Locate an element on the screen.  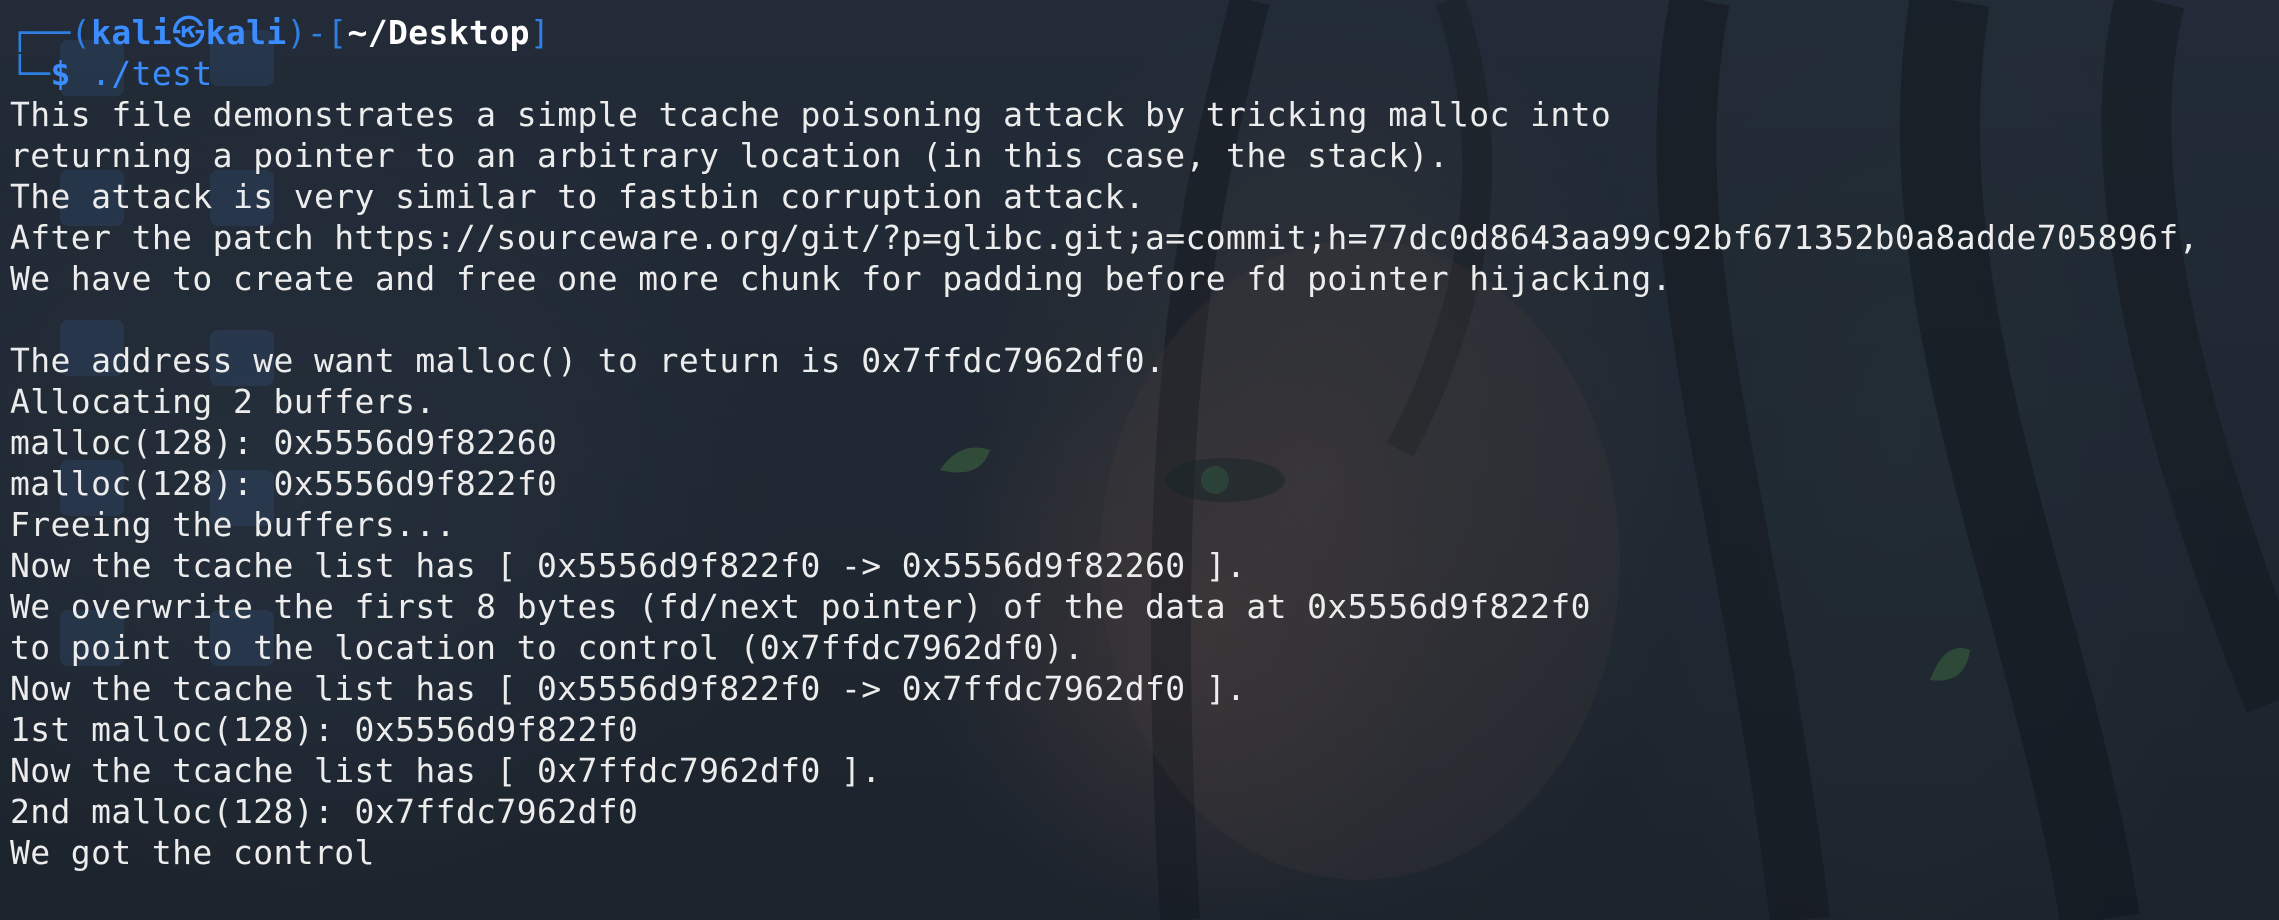
prompt-frame-open: ┌──( is located at coordinates (51, 32).